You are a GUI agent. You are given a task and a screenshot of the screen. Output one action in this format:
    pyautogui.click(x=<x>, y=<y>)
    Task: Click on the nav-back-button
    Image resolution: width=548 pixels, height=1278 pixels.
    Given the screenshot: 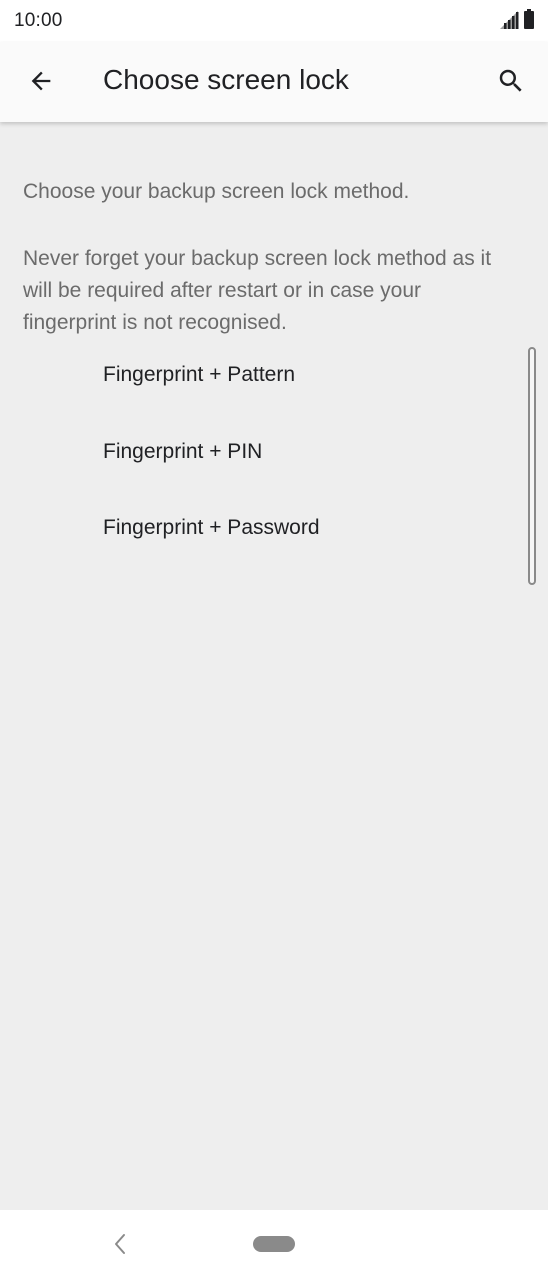 What is the action you would take?
    pyautogui.click(x=120, y=1244)
    